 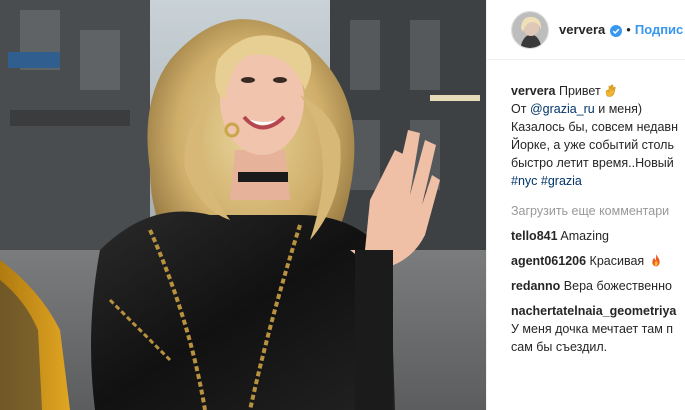 What do you see at coordinates (617, 286) in the screenshot?
I see `comment-text: Вера божественно` at bounding box center [617, 286].